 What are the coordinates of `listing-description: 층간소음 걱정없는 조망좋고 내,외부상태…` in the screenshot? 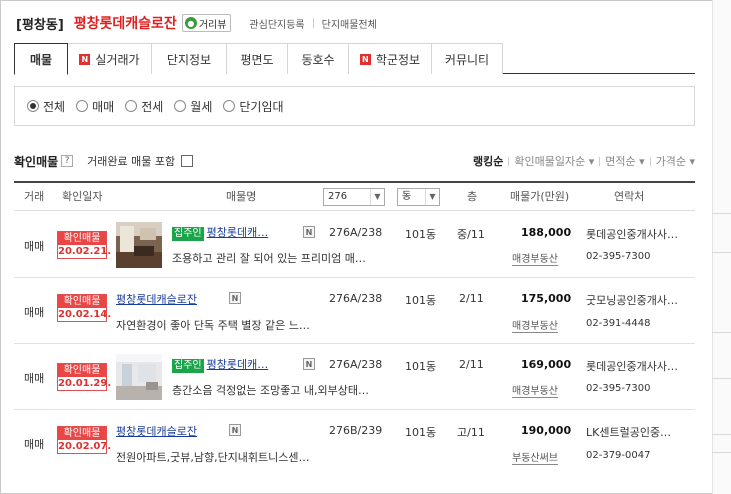 It's located at (271, 390).